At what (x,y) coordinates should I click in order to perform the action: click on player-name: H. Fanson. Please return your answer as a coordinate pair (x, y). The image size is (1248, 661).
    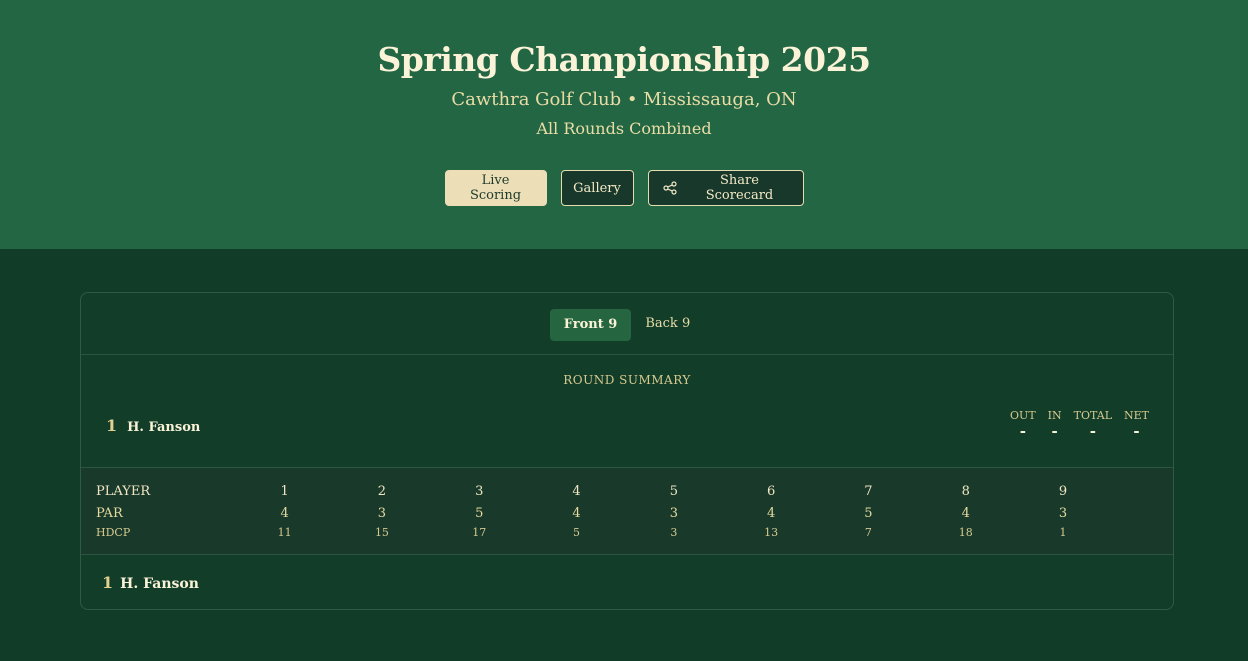
    Looking at the image, I should click on (159, 584).